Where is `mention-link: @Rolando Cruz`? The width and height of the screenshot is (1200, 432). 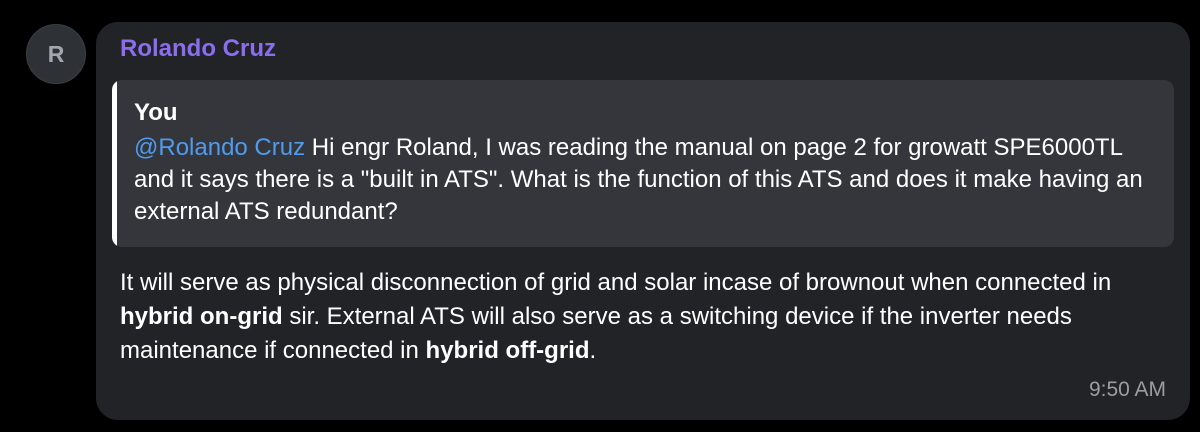
mention-link: @Rolando Cruz is located at coordinates (219, 147).